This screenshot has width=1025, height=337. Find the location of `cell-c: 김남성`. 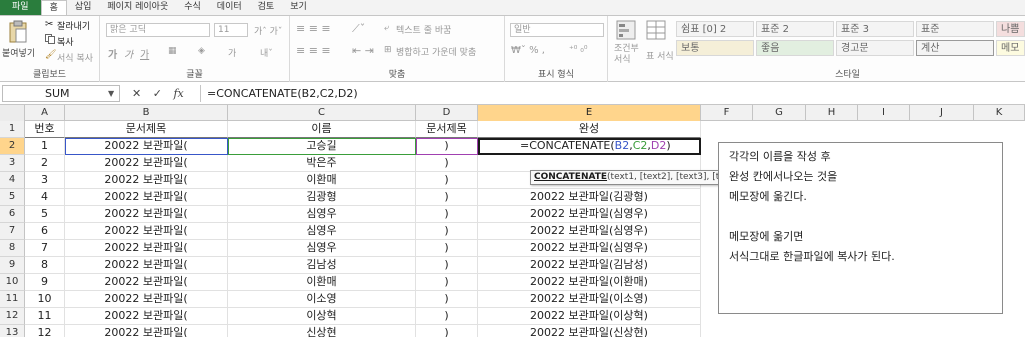

cell-c: 김남성 is located at coordinates (322, 265).